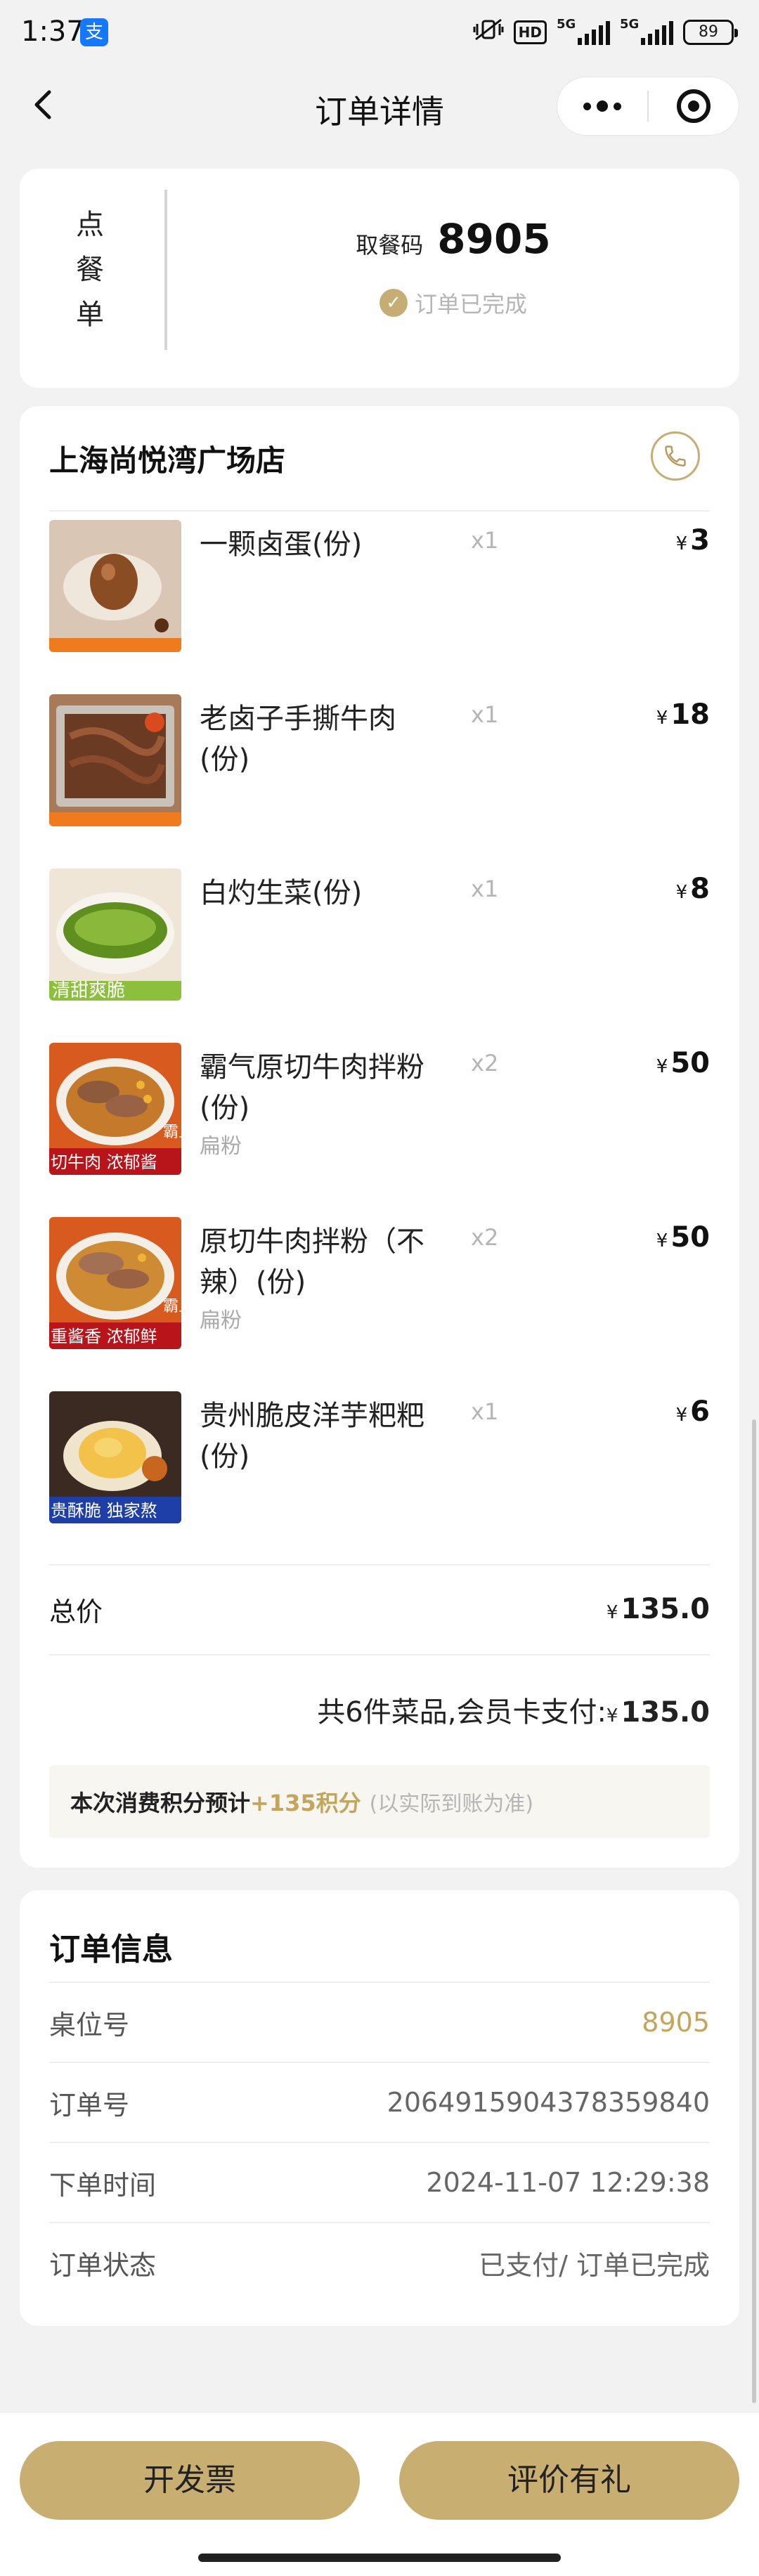 This screenshot has width=759, height=2576. I want to click on hd-badge: HD, so click(530, 32).